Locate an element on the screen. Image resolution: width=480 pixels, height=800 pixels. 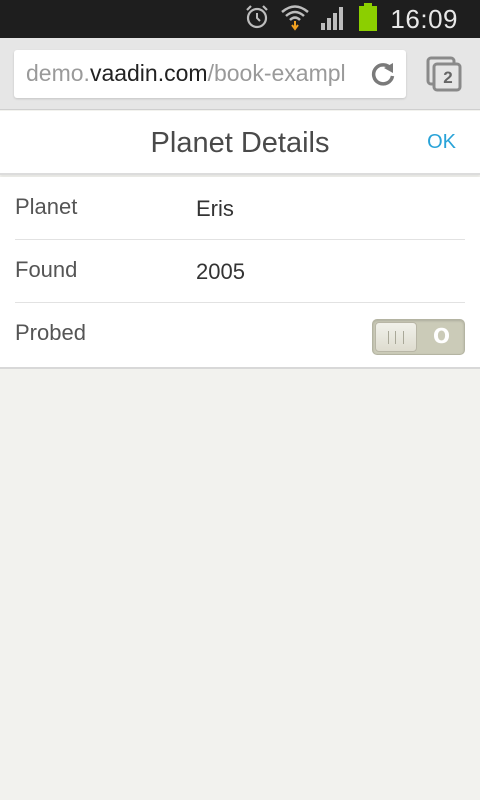
found-row: Found 2005 is located at coordinates (240, 271).